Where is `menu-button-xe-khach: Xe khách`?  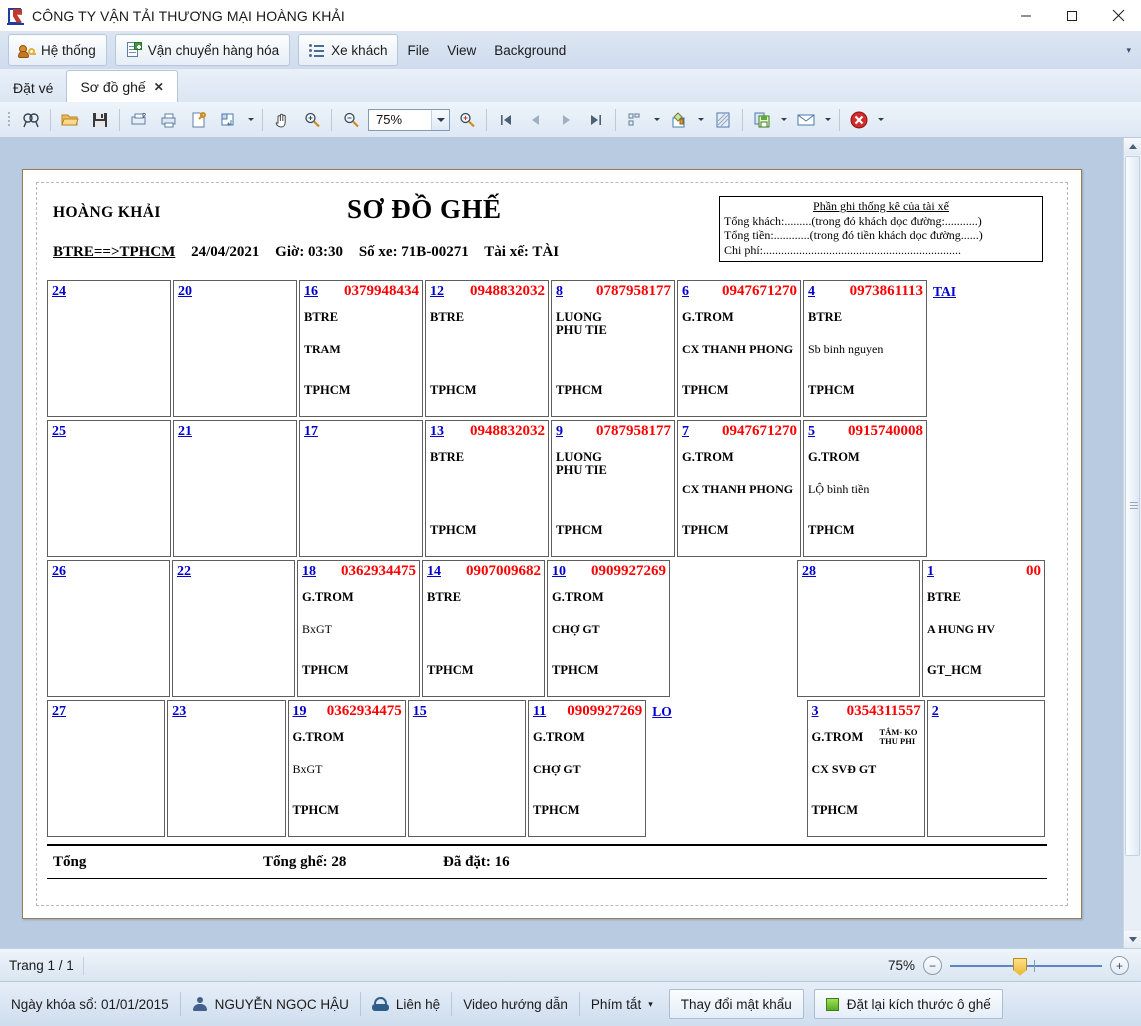 menu-button-xe-khach: Xe khách is located at coordinates (348, 50).